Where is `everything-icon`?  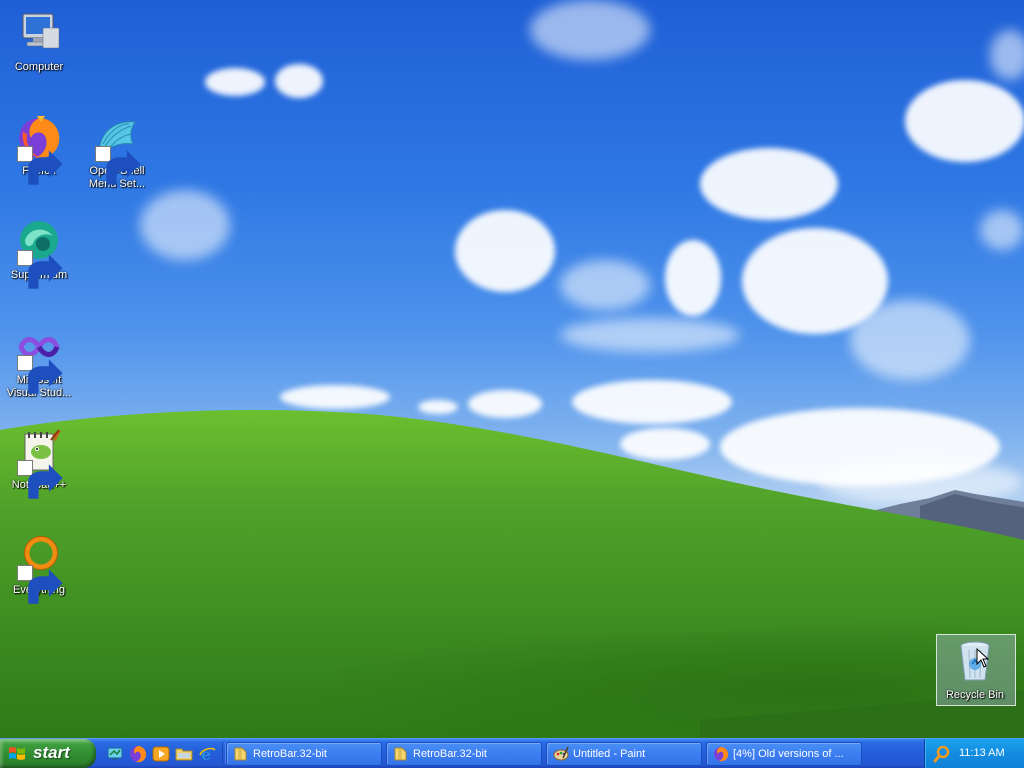 everything-icon is located at coordinates (39, 568).